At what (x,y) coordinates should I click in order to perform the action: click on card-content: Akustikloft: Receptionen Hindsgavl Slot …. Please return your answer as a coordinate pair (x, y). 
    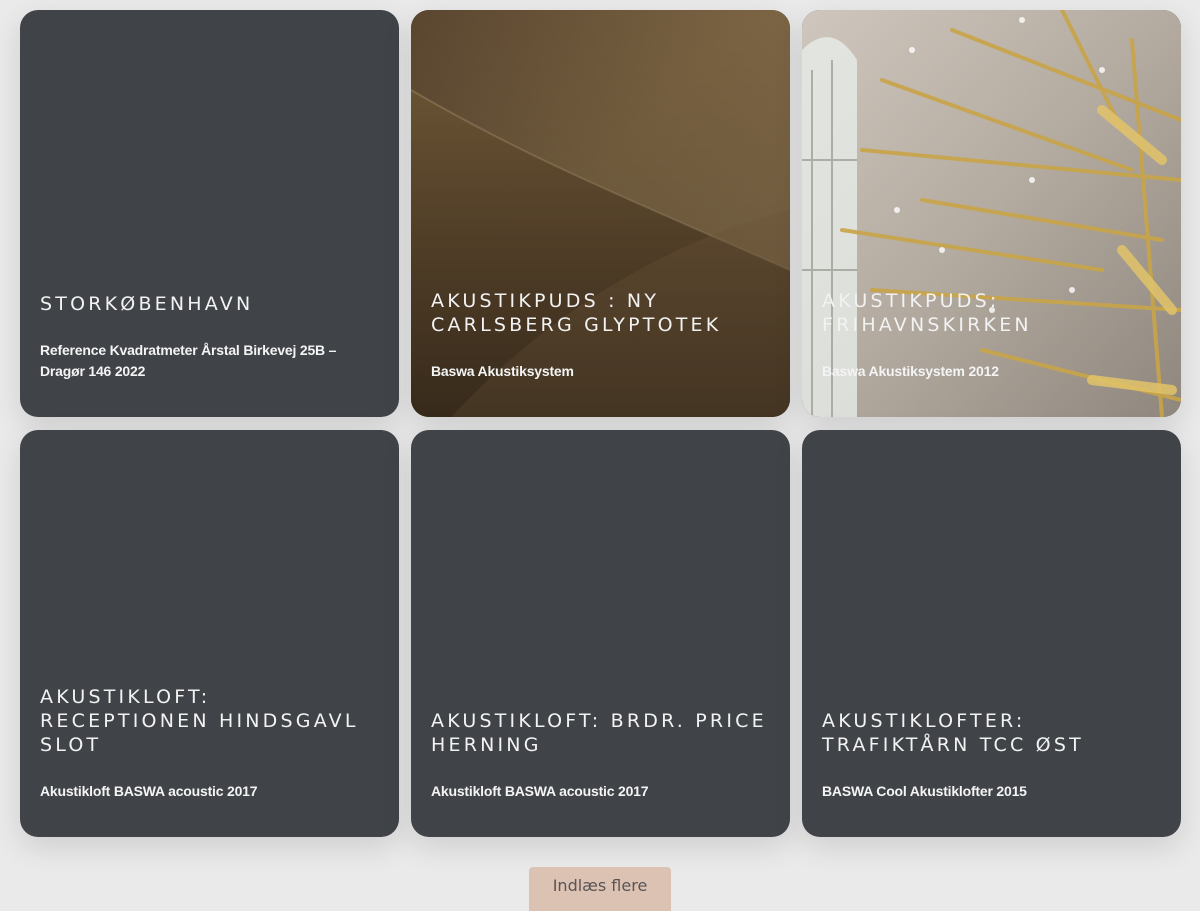
    Looking at the image, I should click on (209, 743).